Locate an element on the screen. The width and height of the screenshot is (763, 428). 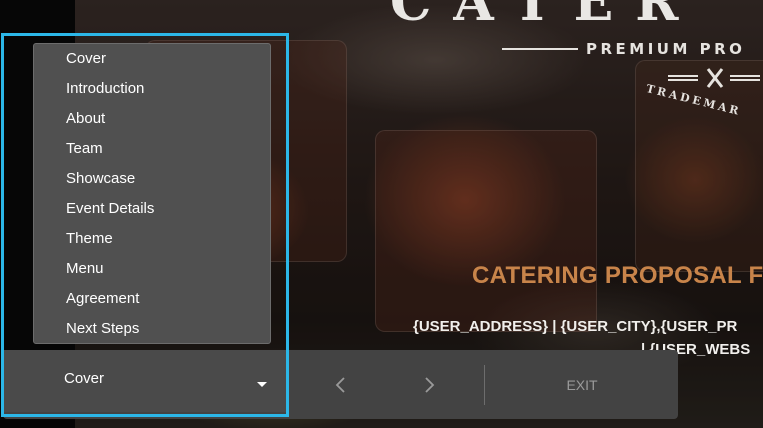
chevron-left-icon is located at coordinates (340, 385).